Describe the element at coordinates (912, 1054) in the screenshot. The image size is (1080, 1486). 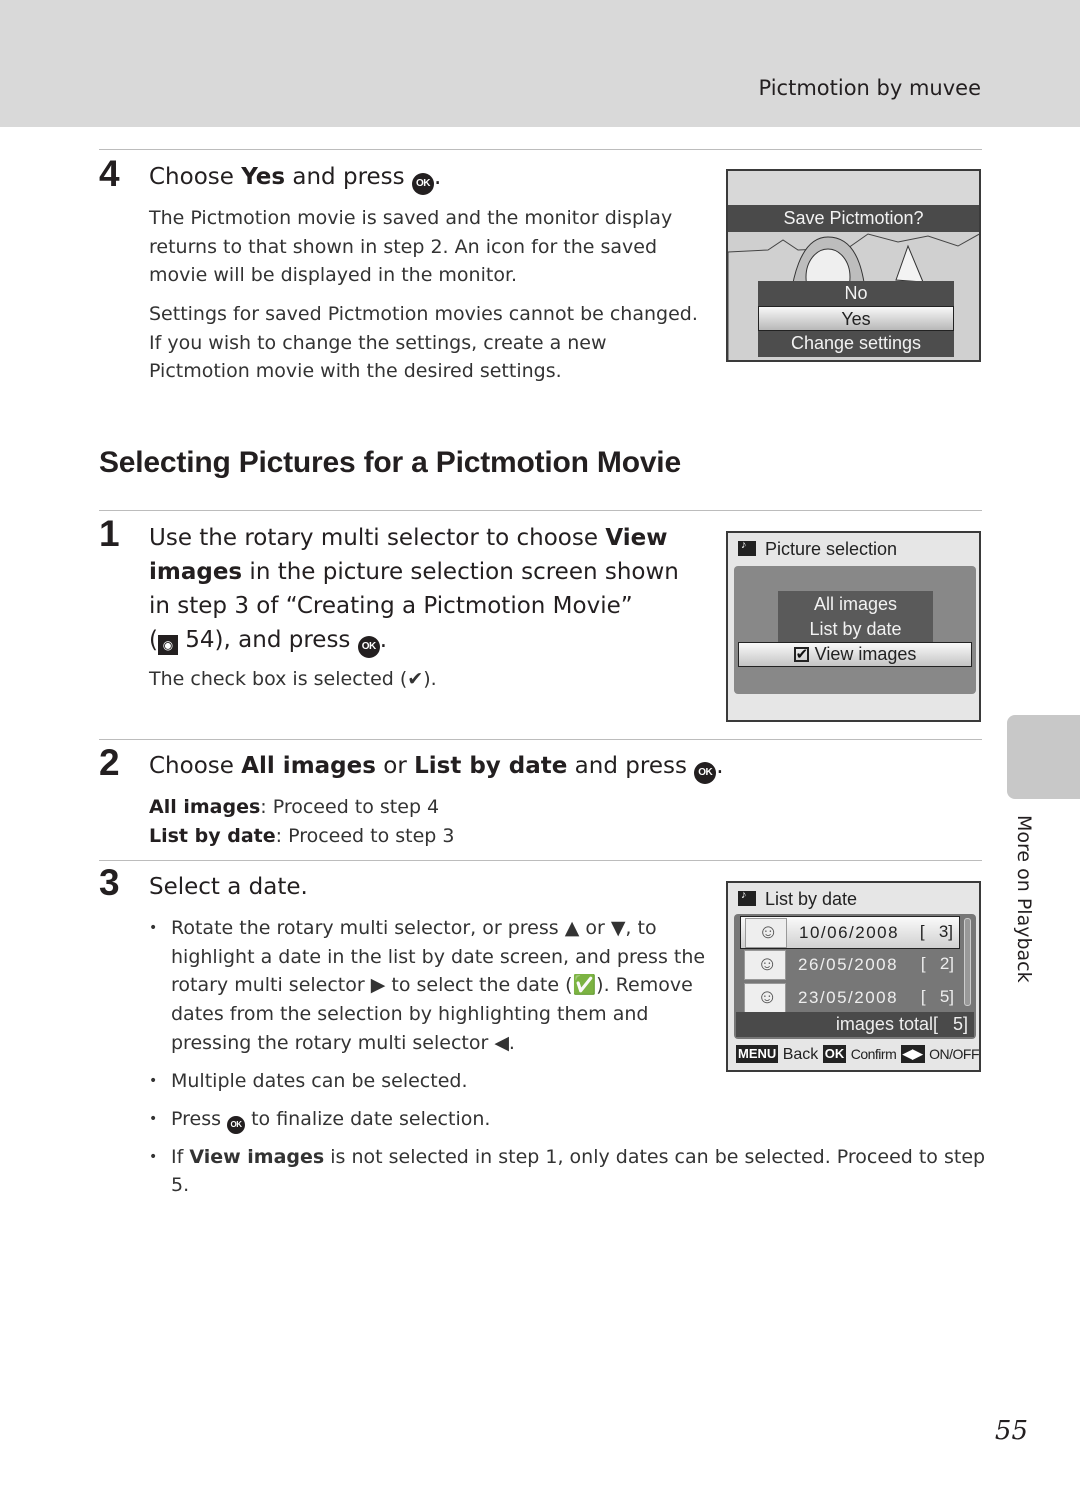
I see `left-right-arrows-icon: ◀▶` at that location.